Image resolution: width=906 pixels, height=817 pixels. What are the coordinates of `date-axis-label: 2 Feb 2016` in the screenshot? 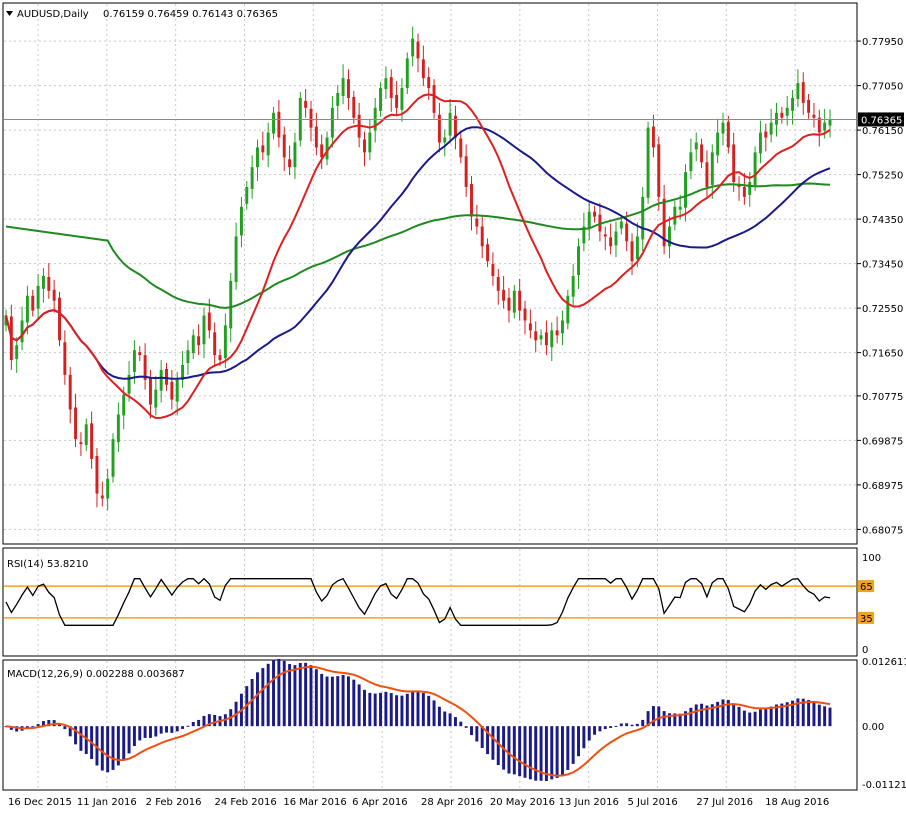 It's located at (174, 802).